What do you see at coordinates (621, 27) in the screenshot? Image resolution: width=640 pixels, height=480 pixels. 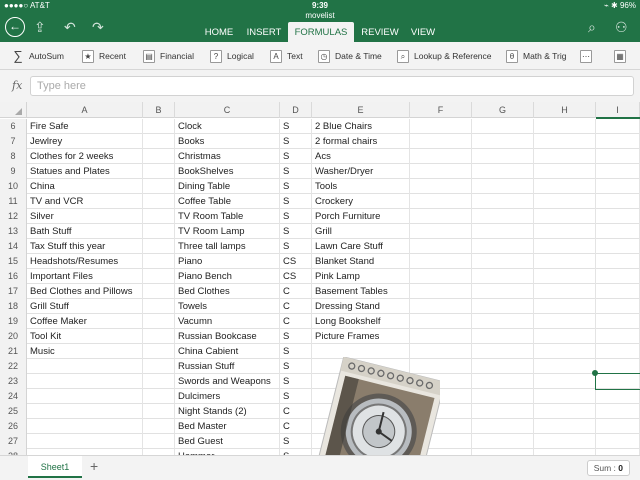 I see `add-person-icon: ⚇` at bounding box center [621, 27].